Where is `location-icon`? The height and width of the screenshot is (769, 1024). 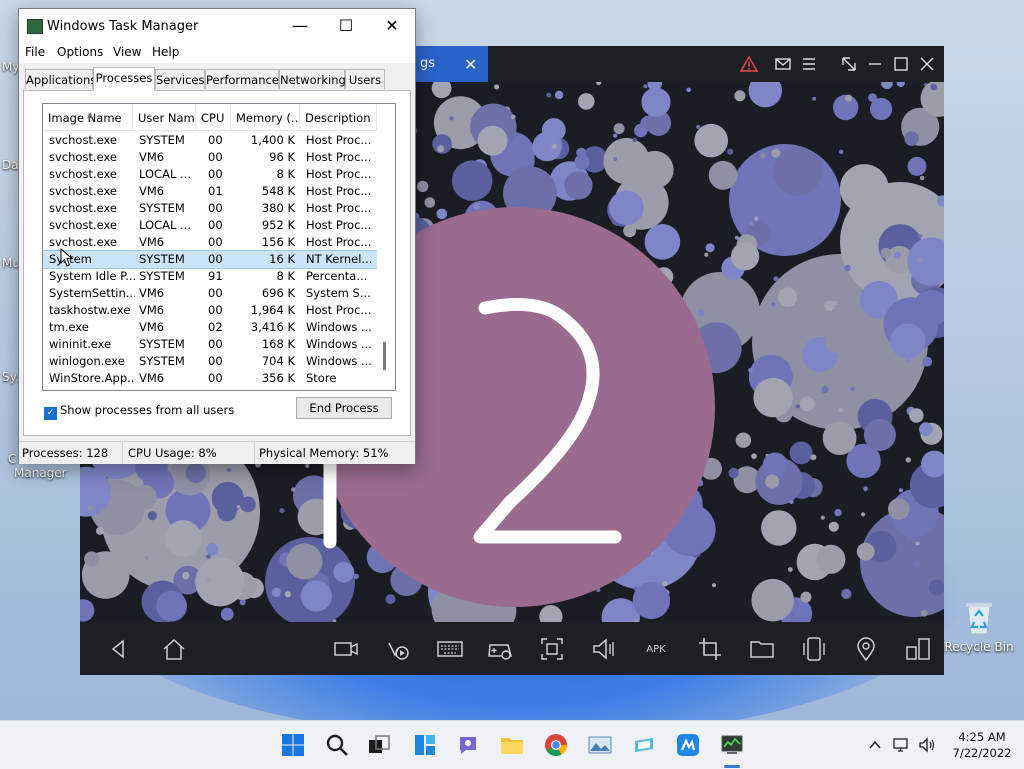 location-icon is located at coordinates (866, 649).